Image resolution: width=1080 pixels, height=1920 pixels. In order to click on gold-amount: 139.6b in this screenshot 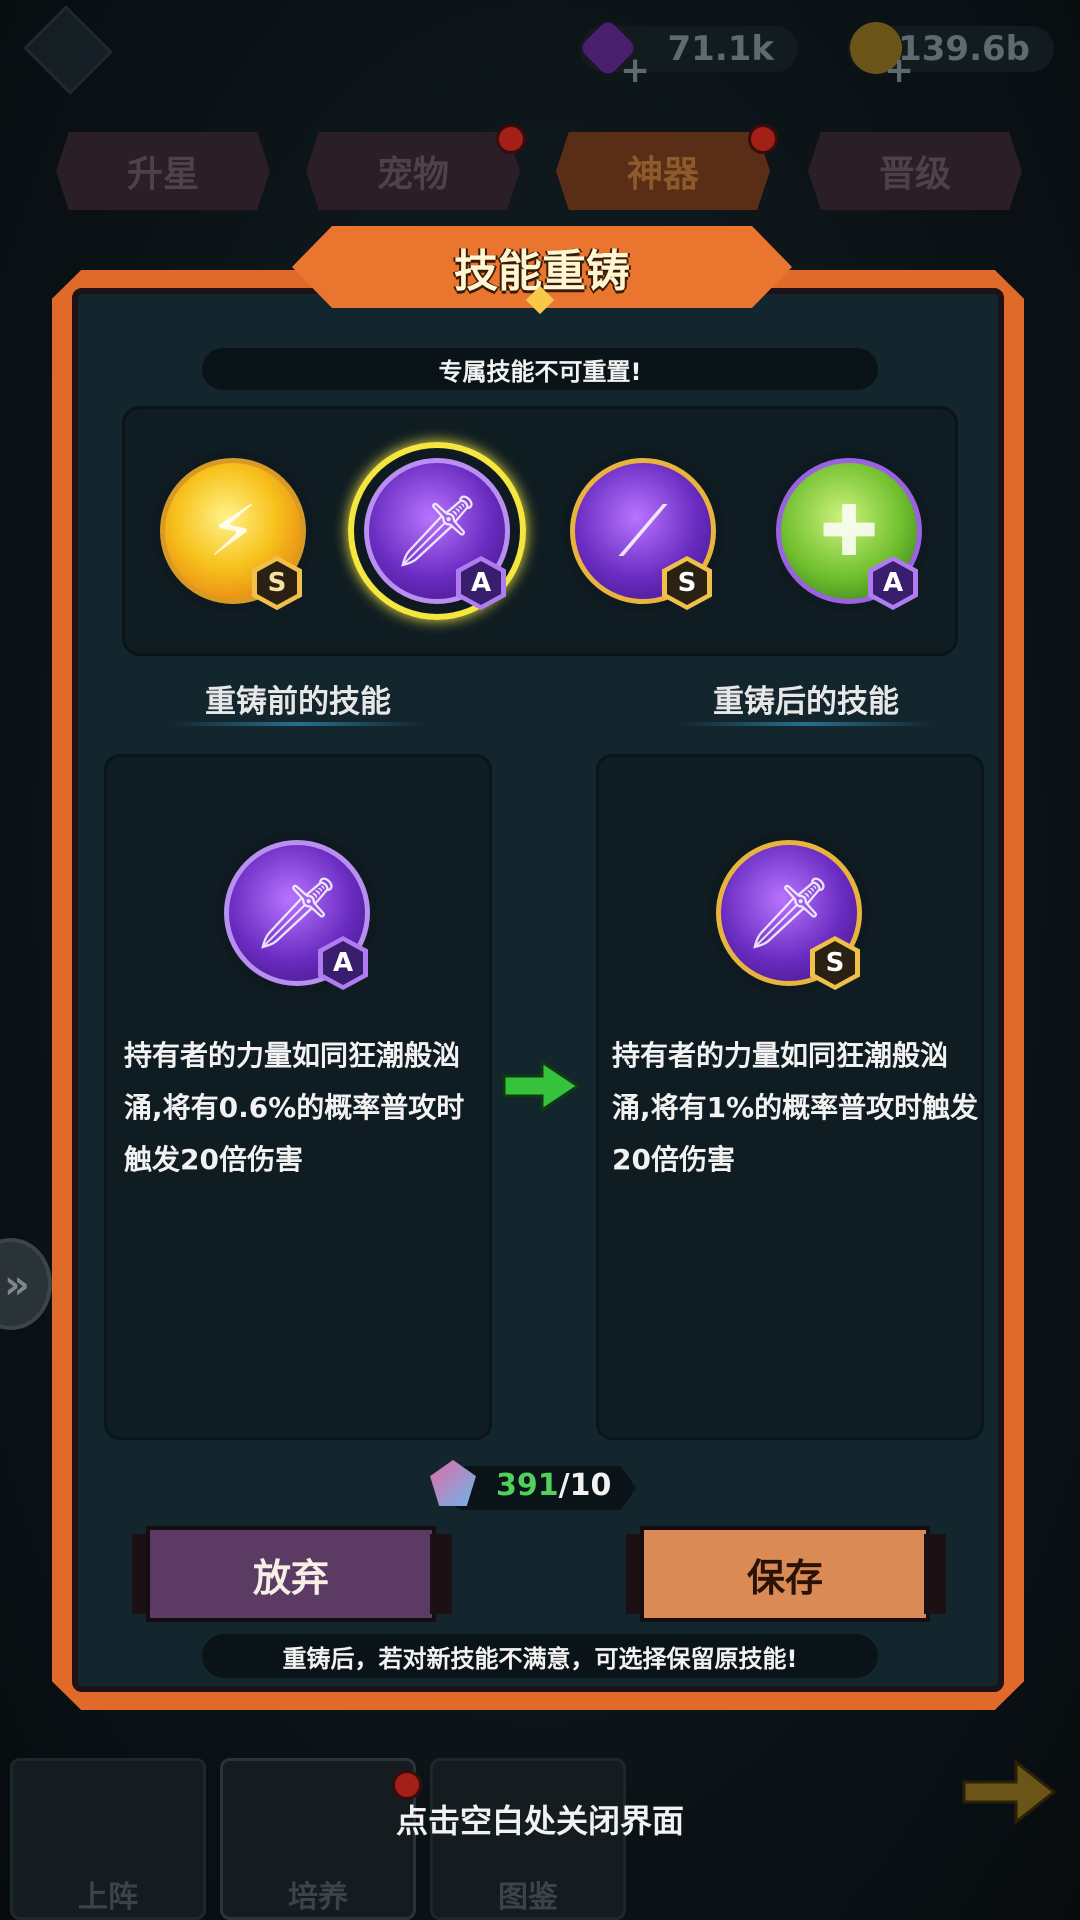, I will do `click(964, 49)`.